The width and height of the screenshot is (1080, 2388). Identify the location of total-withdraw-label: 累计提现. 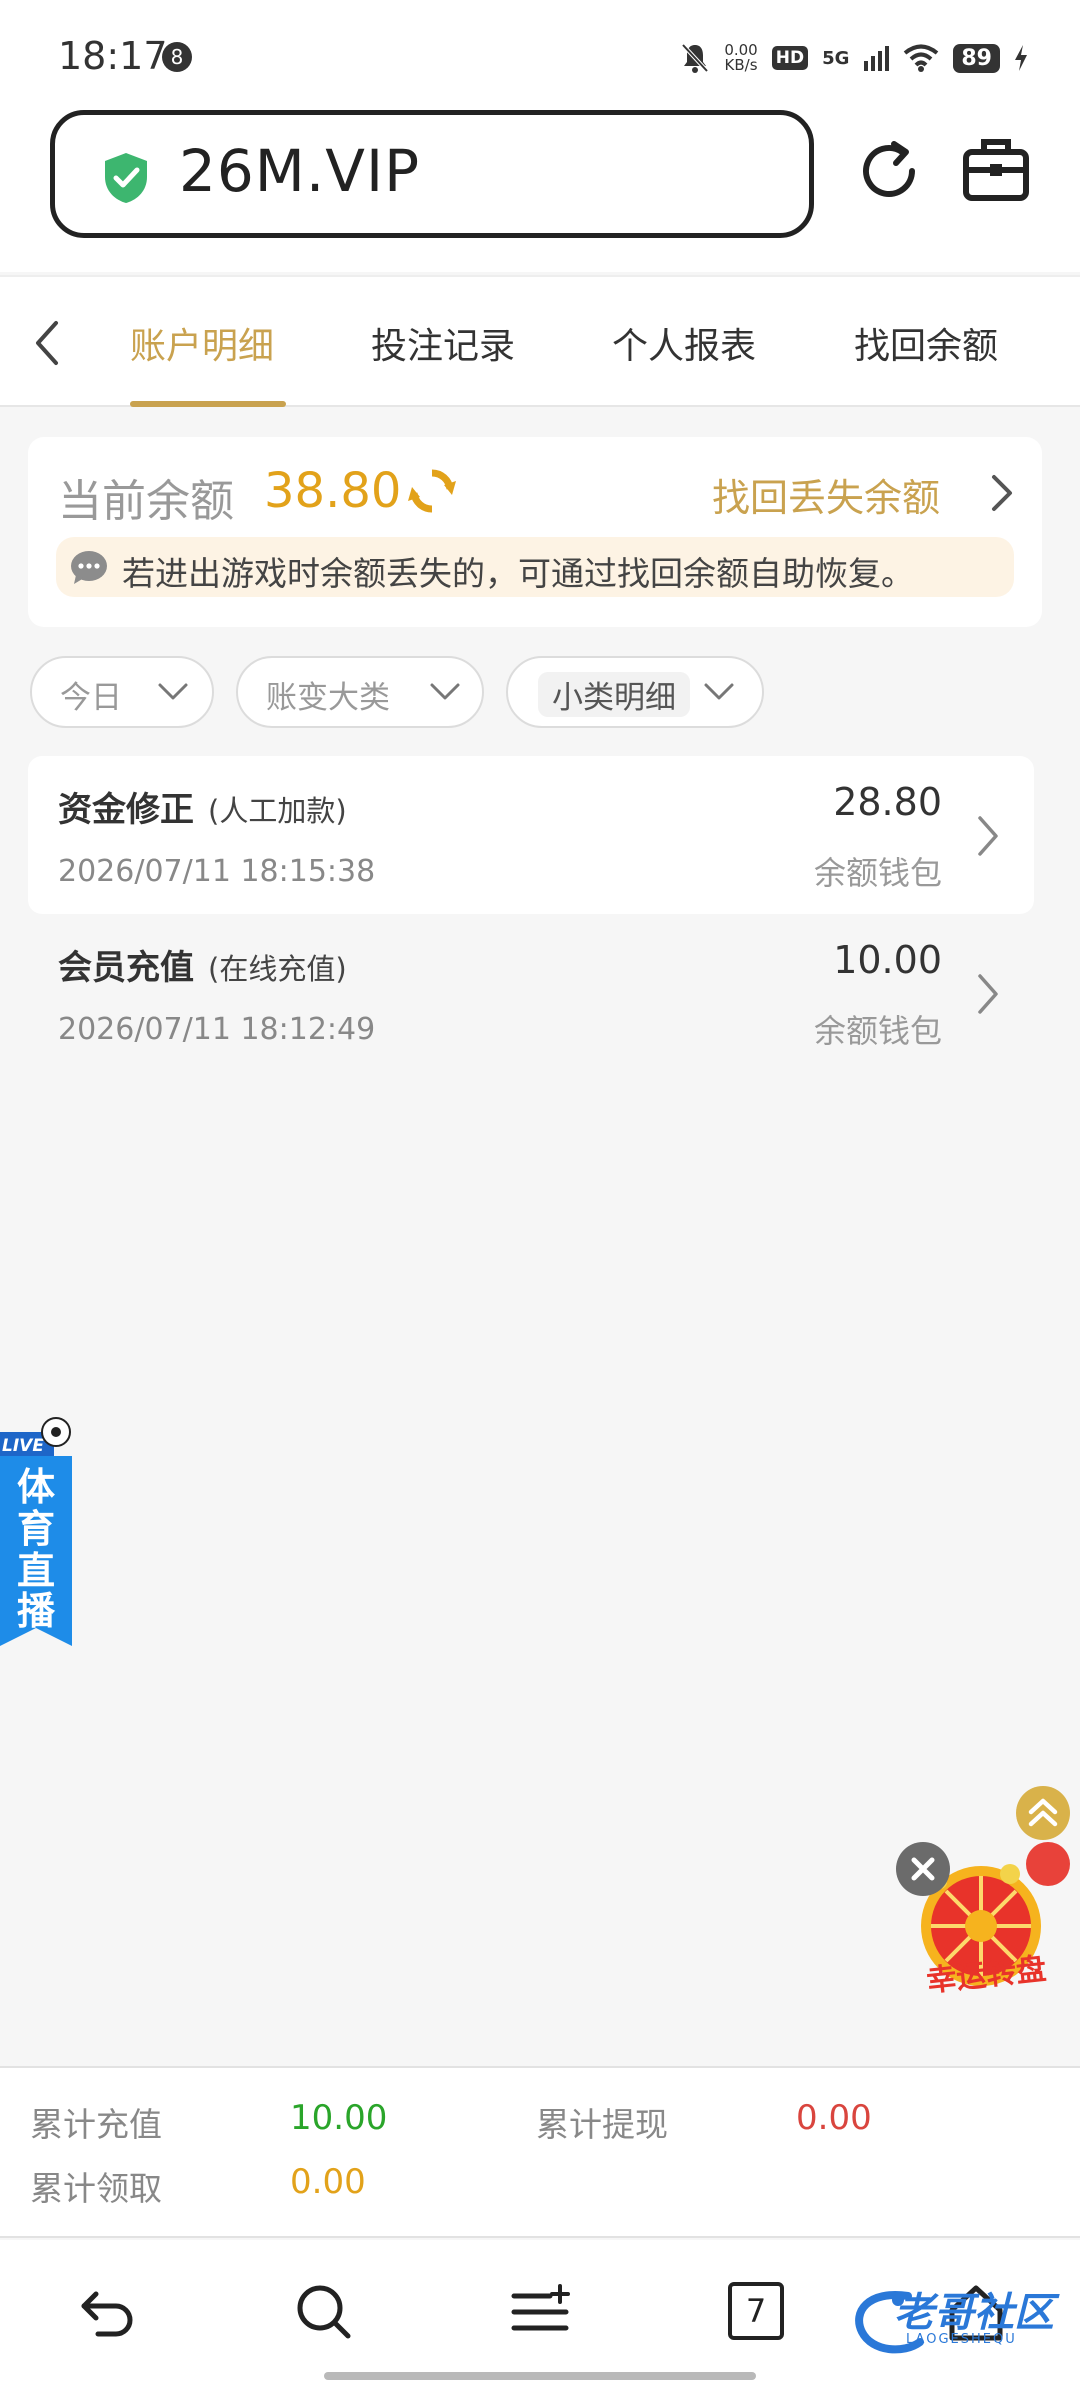
(602, 2124).